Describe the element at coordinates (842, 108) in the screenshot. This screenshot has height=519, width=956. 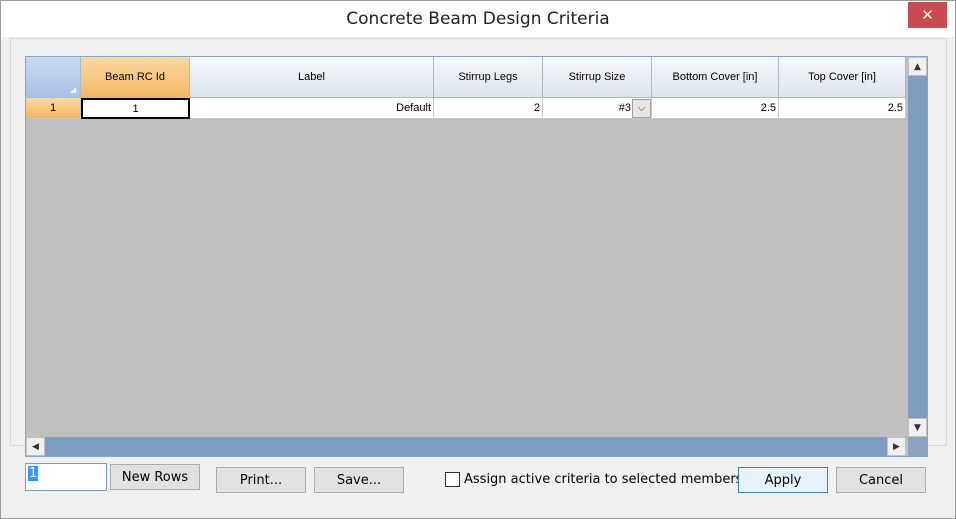
I see `cell-top-cover: 2.5` at that location.